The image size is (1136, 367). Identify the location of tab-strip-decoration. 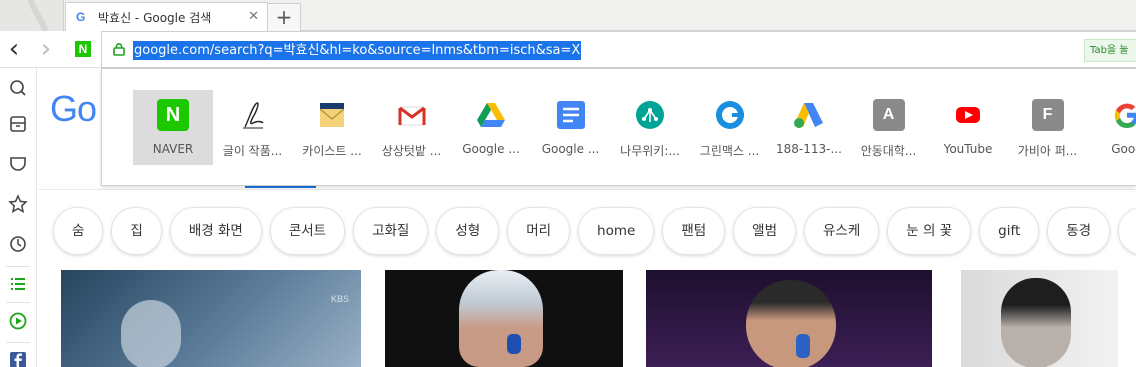
(32, 16).